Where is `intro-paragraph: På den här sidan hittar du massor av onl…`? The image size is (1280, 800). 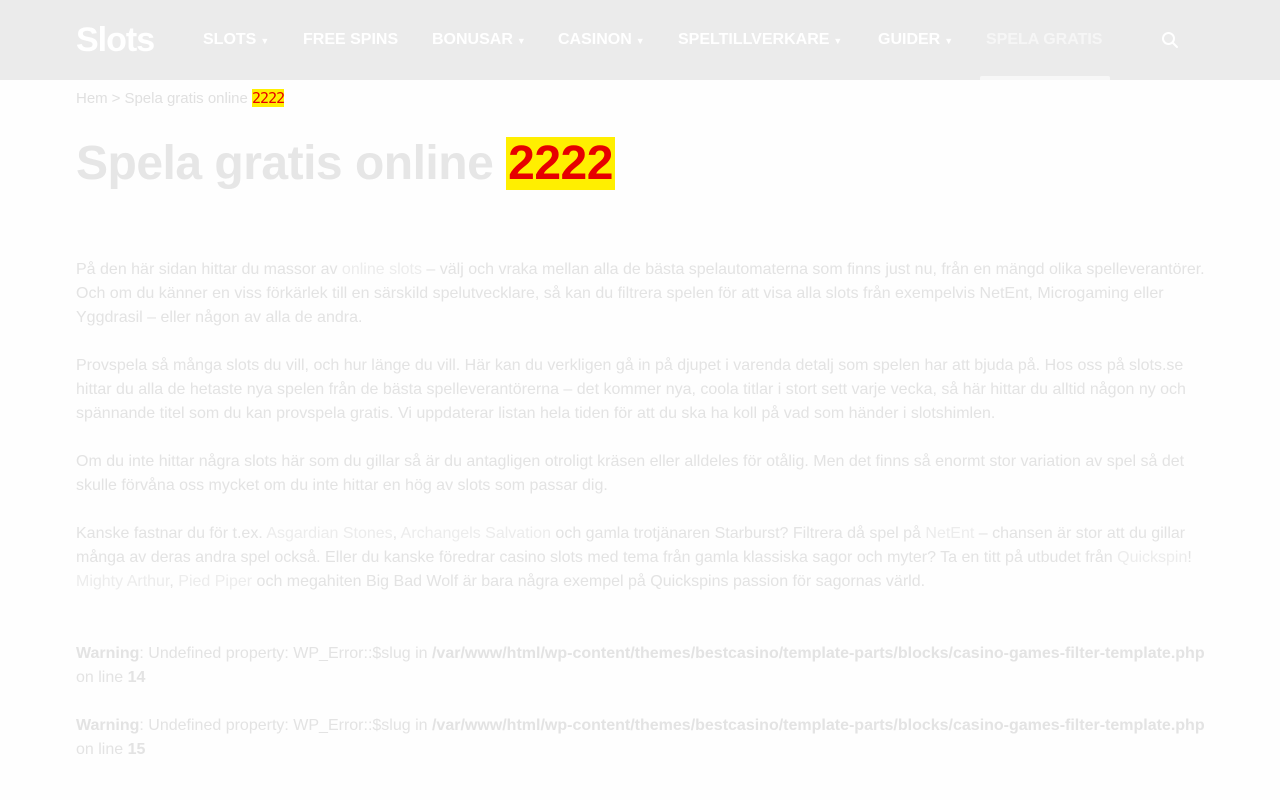
intro-paragraph: På den här sidan hittar du massor av onl… is located at coordinates (641, 294).